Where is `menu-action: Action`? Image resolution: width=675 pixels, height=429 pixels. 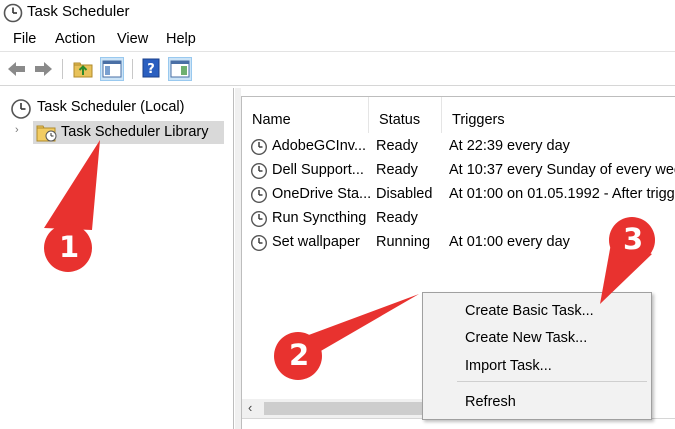 menu-action: Action is located at coordinates (75, 39).